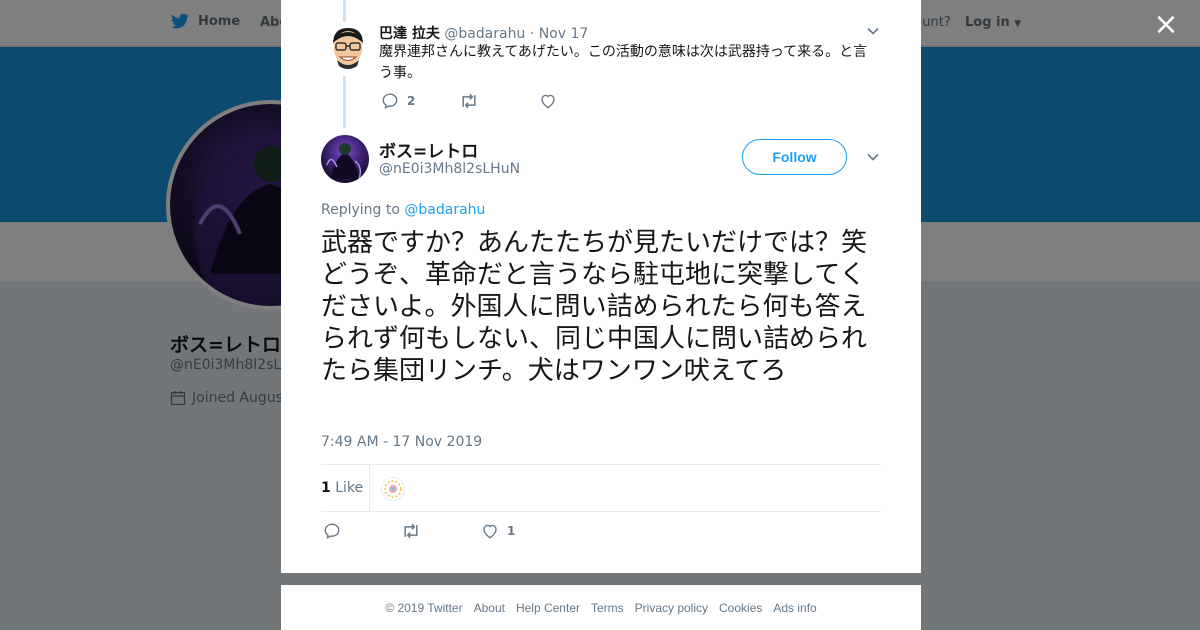 Image resolution: width=1200 pixels, height=630 pixels. I want to click on footer-cookies-link: Cookies, so click(740, 608).